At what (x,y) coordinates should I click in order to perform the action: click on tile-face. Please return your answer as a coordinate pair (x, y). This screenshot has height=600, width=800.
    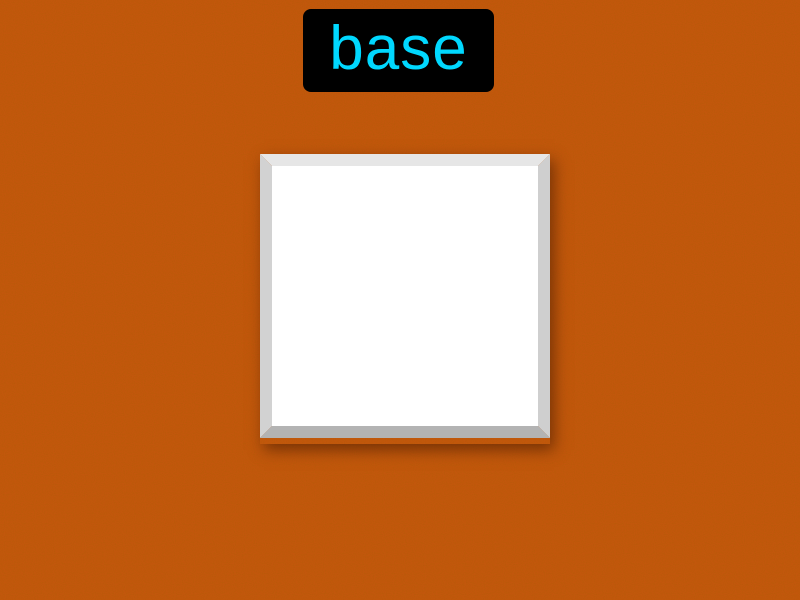
    Looking at the image, I should click on (405, 296).